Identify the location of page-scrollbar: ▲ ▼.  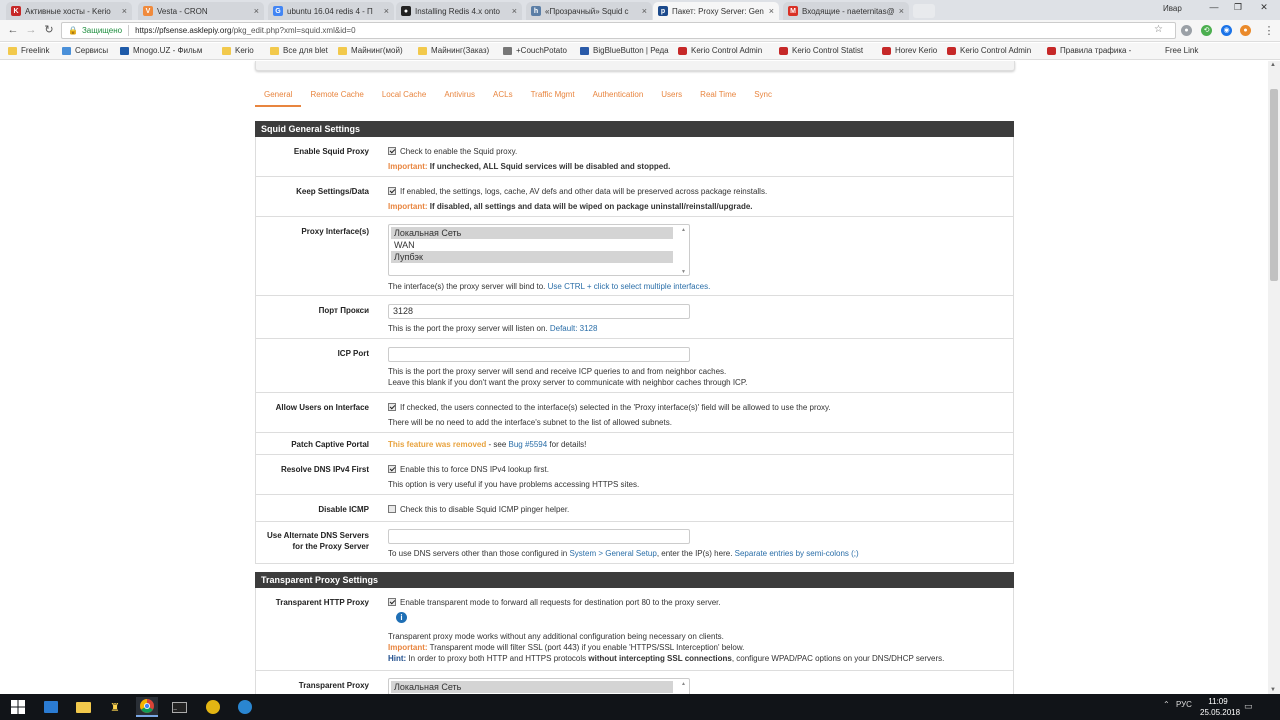
(1274, 377).